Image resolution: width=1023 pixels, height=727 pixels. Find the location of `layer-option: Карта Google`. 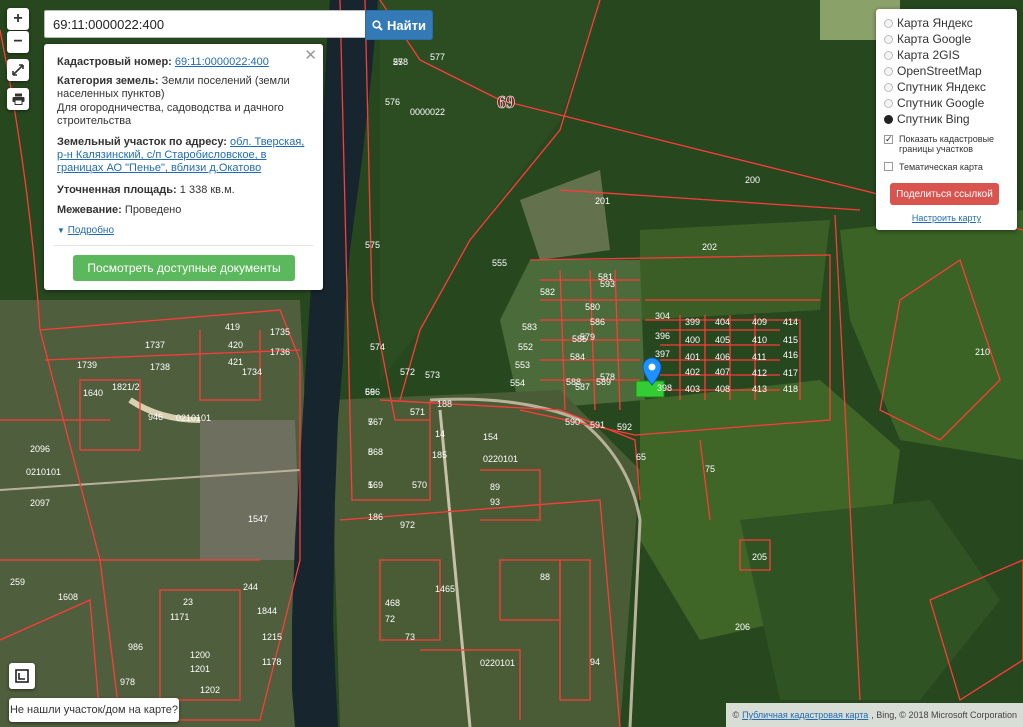

layer-option: Карта Google is located at coordinates (927, 39).